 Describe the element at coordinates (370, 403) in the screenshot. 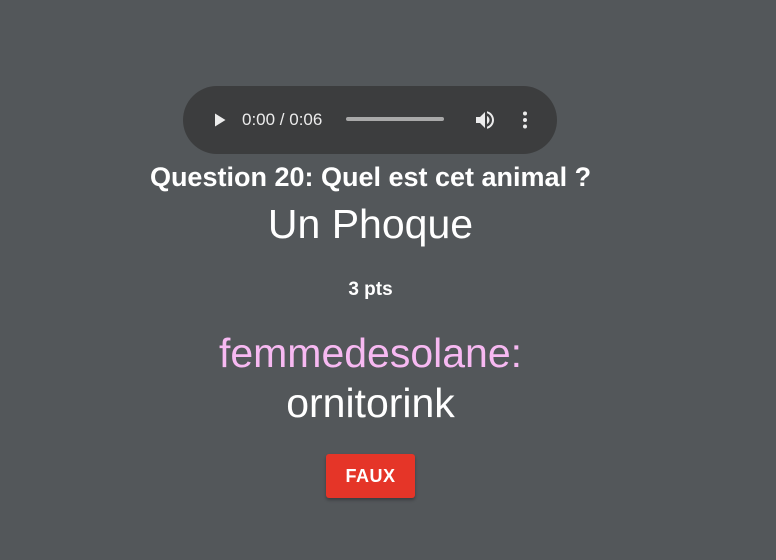

I see `player-answer: ornitorink` at that location.